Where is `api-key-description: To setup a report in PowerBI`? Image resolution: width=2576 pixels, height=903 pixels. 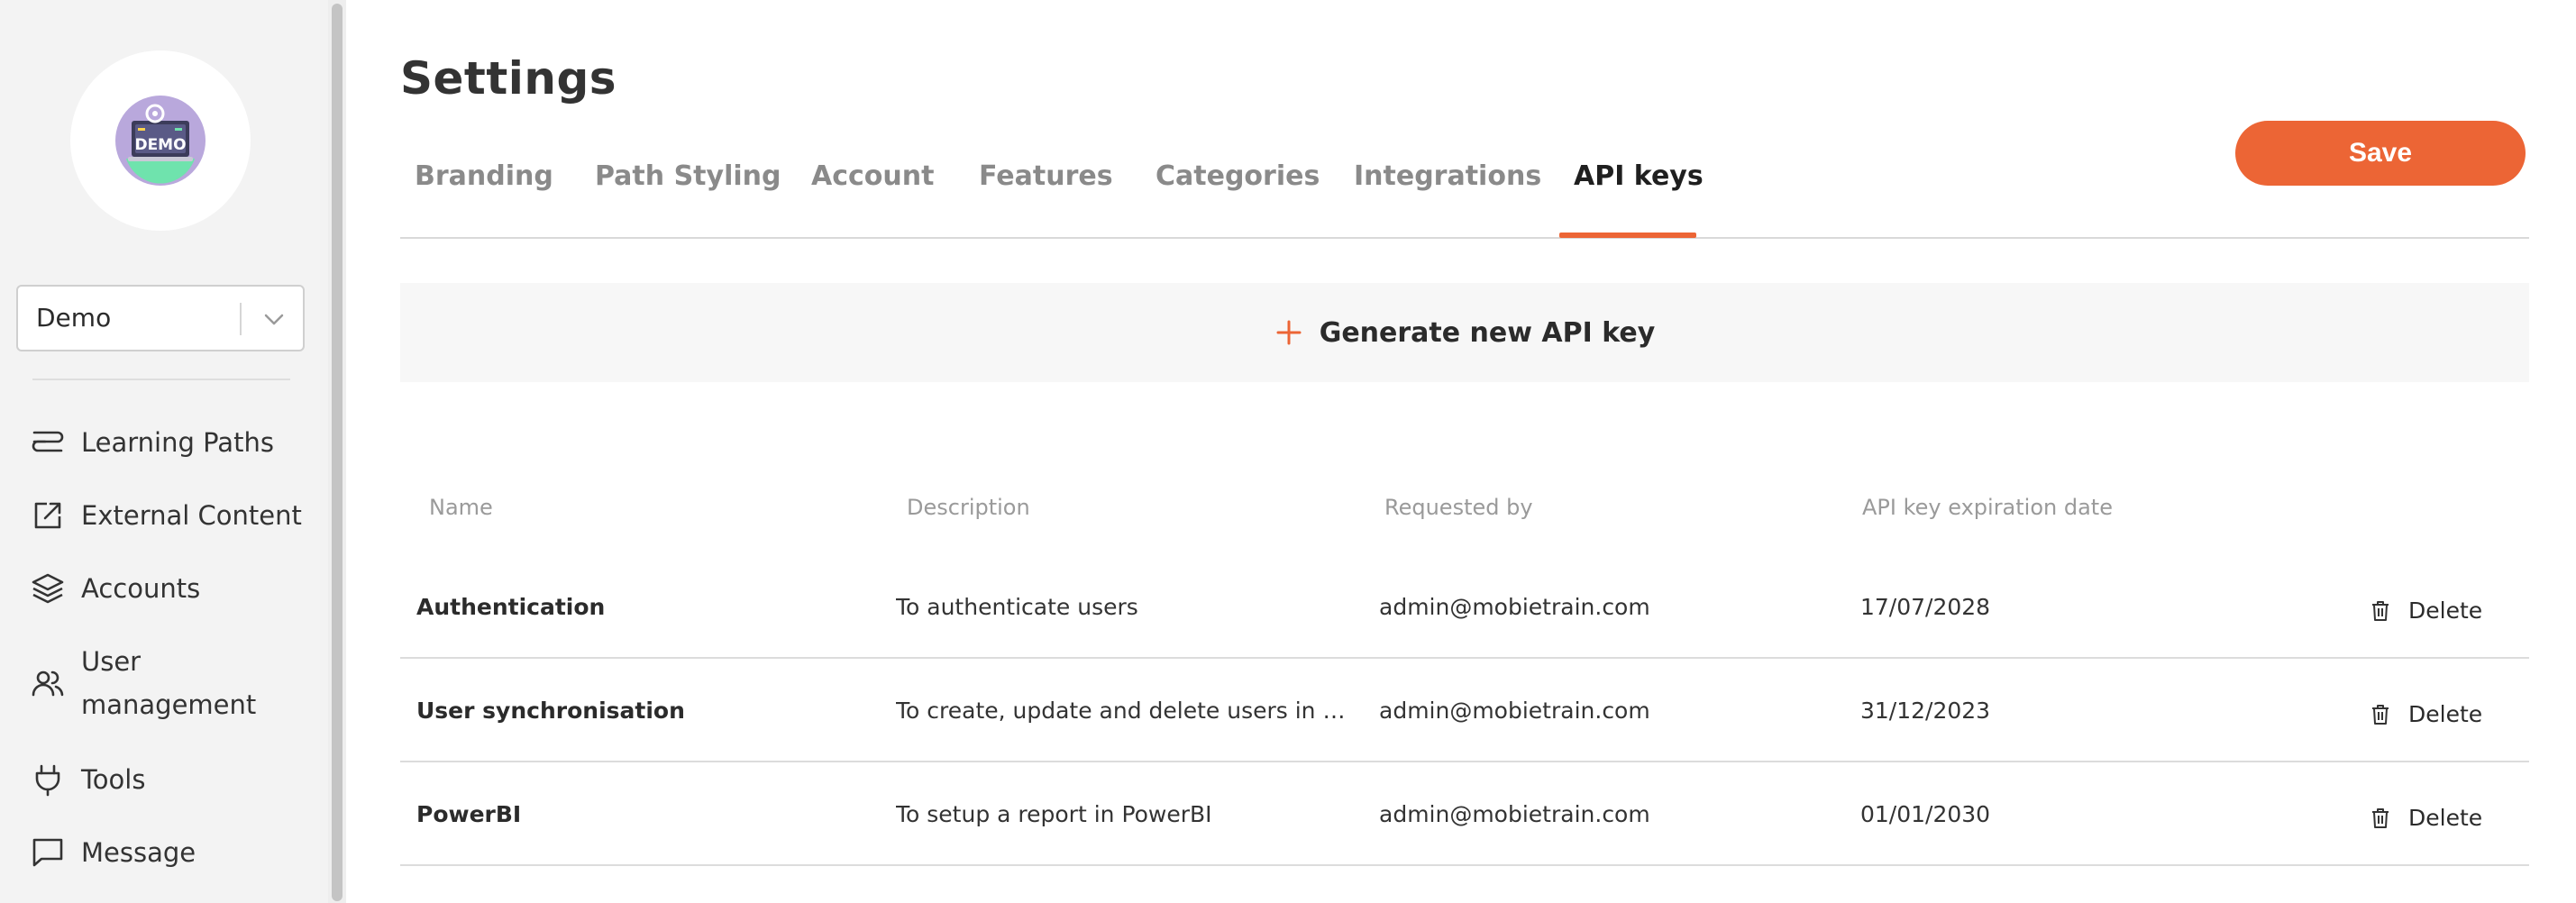
api-key-description: To setup a report in PowerBI is located at coordinates (1054, 814).